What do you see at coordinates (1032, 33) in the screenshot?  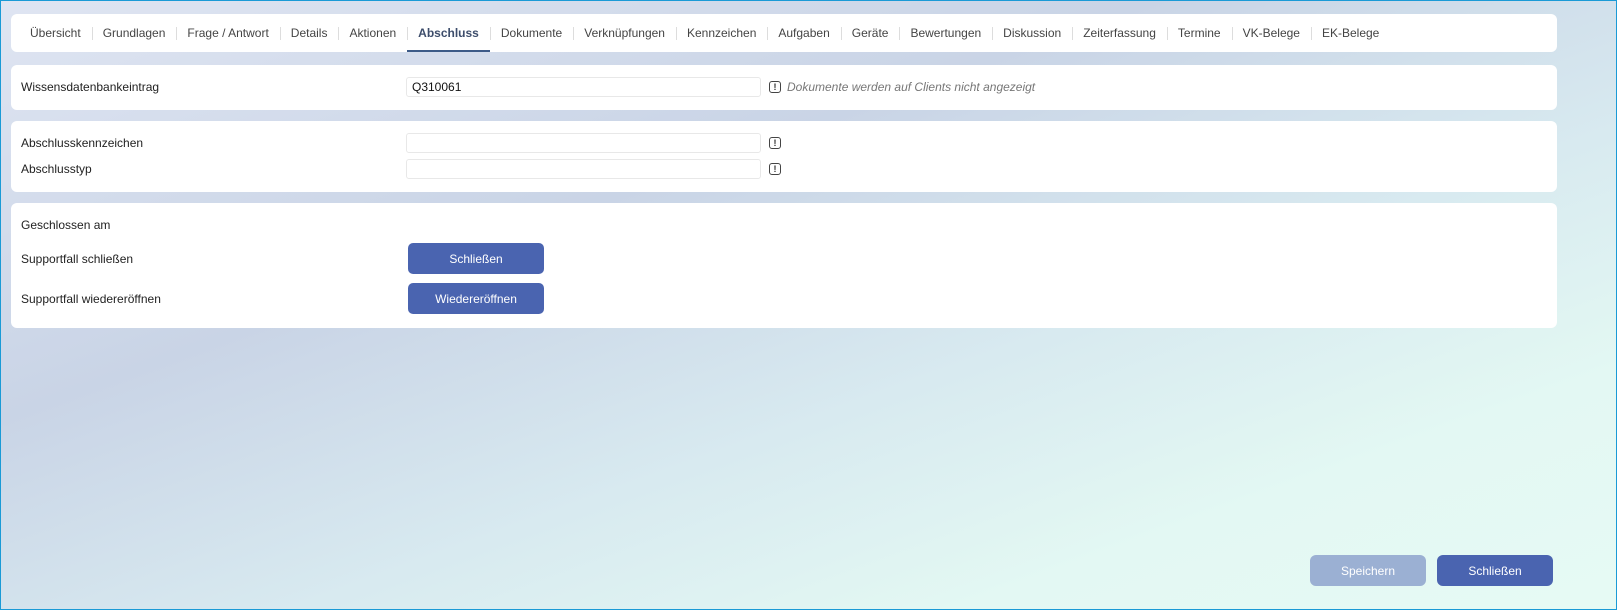 I see `tab-diskussion: Diskussion` at bounding box center [1032, 33].